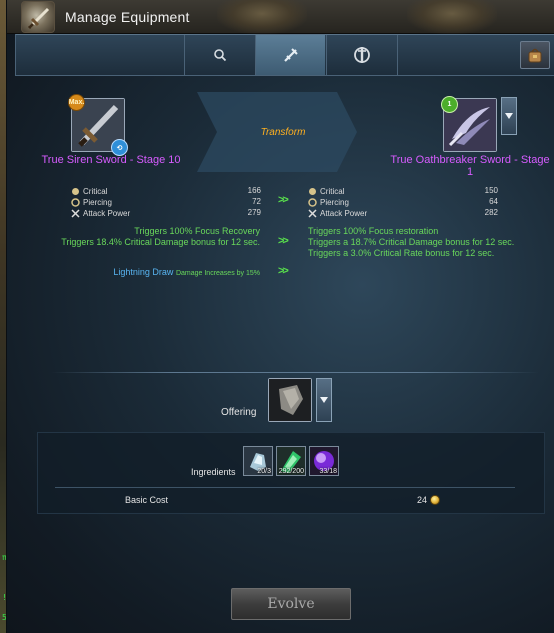 Image resolution: width=554 pixels, height=633 pixels. I want to click on ingredient-count: 33/18, so click(328, 471).